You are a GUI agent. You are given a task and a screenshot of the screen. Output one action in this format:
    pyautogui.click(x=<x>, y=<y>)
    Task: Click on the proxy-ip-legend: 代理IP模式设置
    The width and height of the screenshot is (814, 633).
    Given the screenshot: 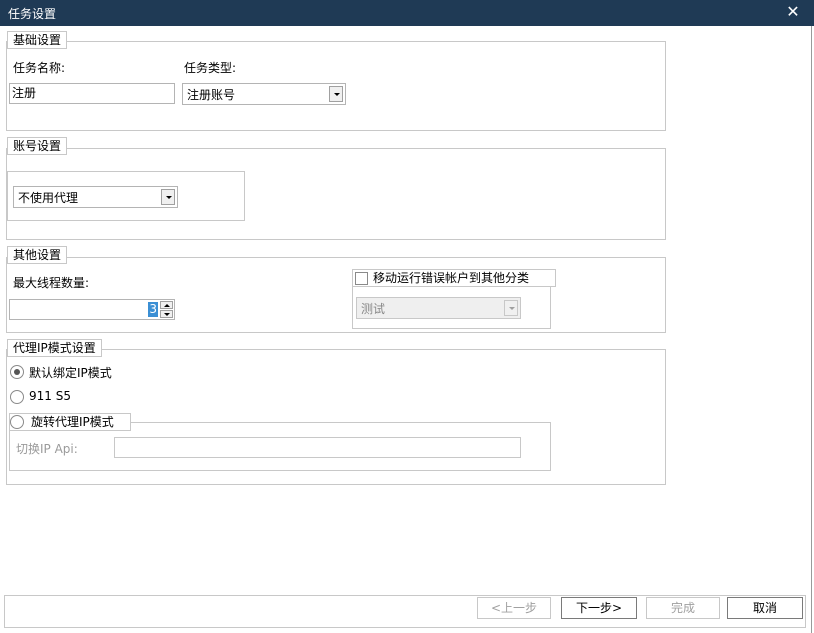 What is the action you would take?
    pyautogui.click(x=54, y=348)
    